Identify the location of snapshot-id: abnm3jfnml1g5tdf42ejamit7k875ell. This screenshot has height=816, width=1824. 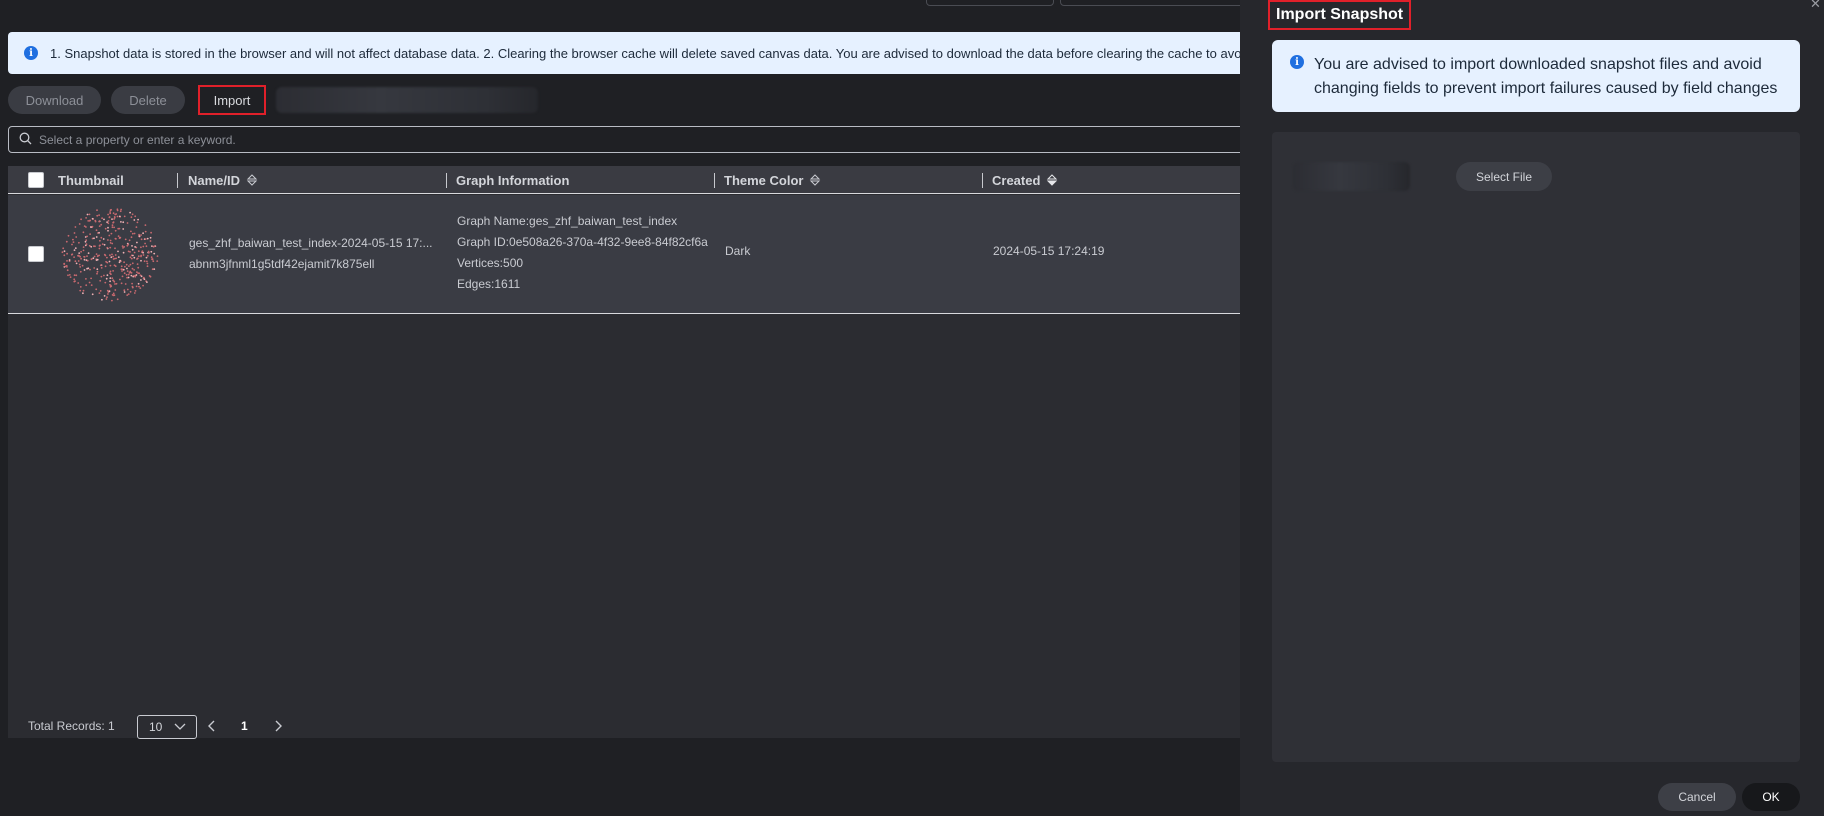
(282, 264).